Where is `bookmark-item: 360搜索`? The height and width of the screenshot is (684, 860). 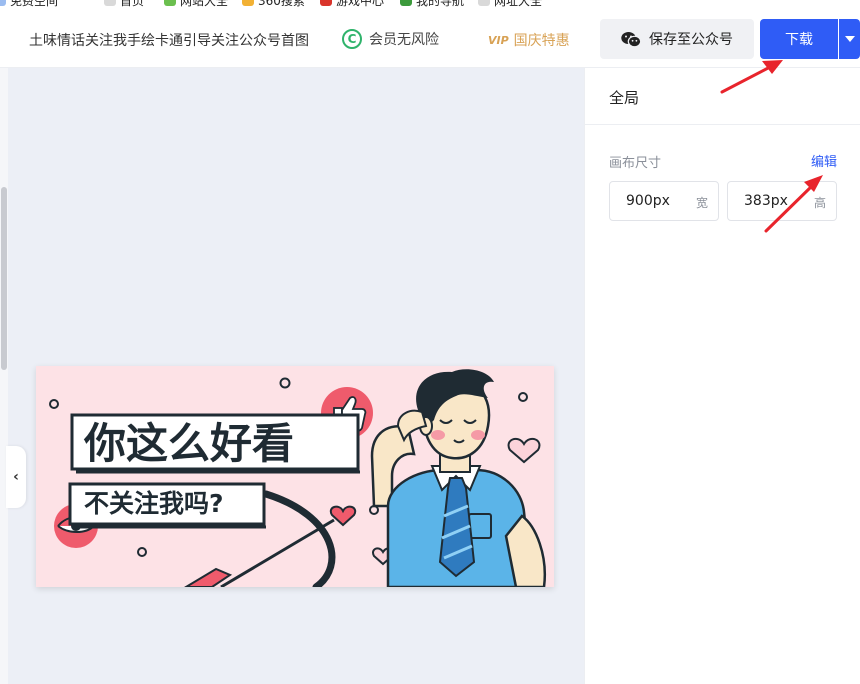
bookmark-item: 360搜索 is located at coordinates (273, 4).